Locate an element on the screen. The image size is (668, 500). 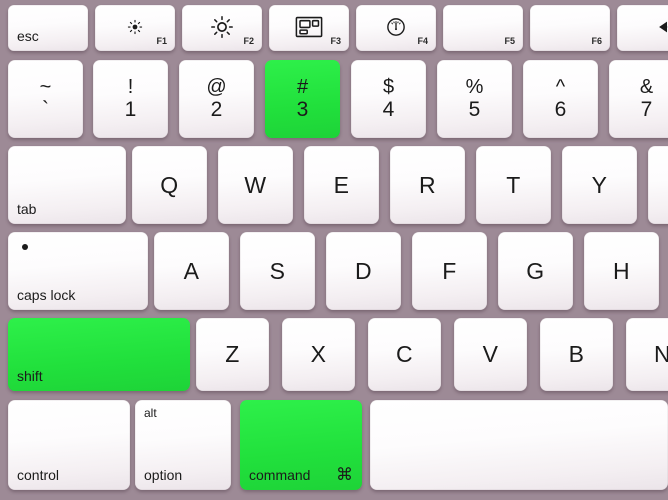
key-s: S is located at coordinates (277, 271).